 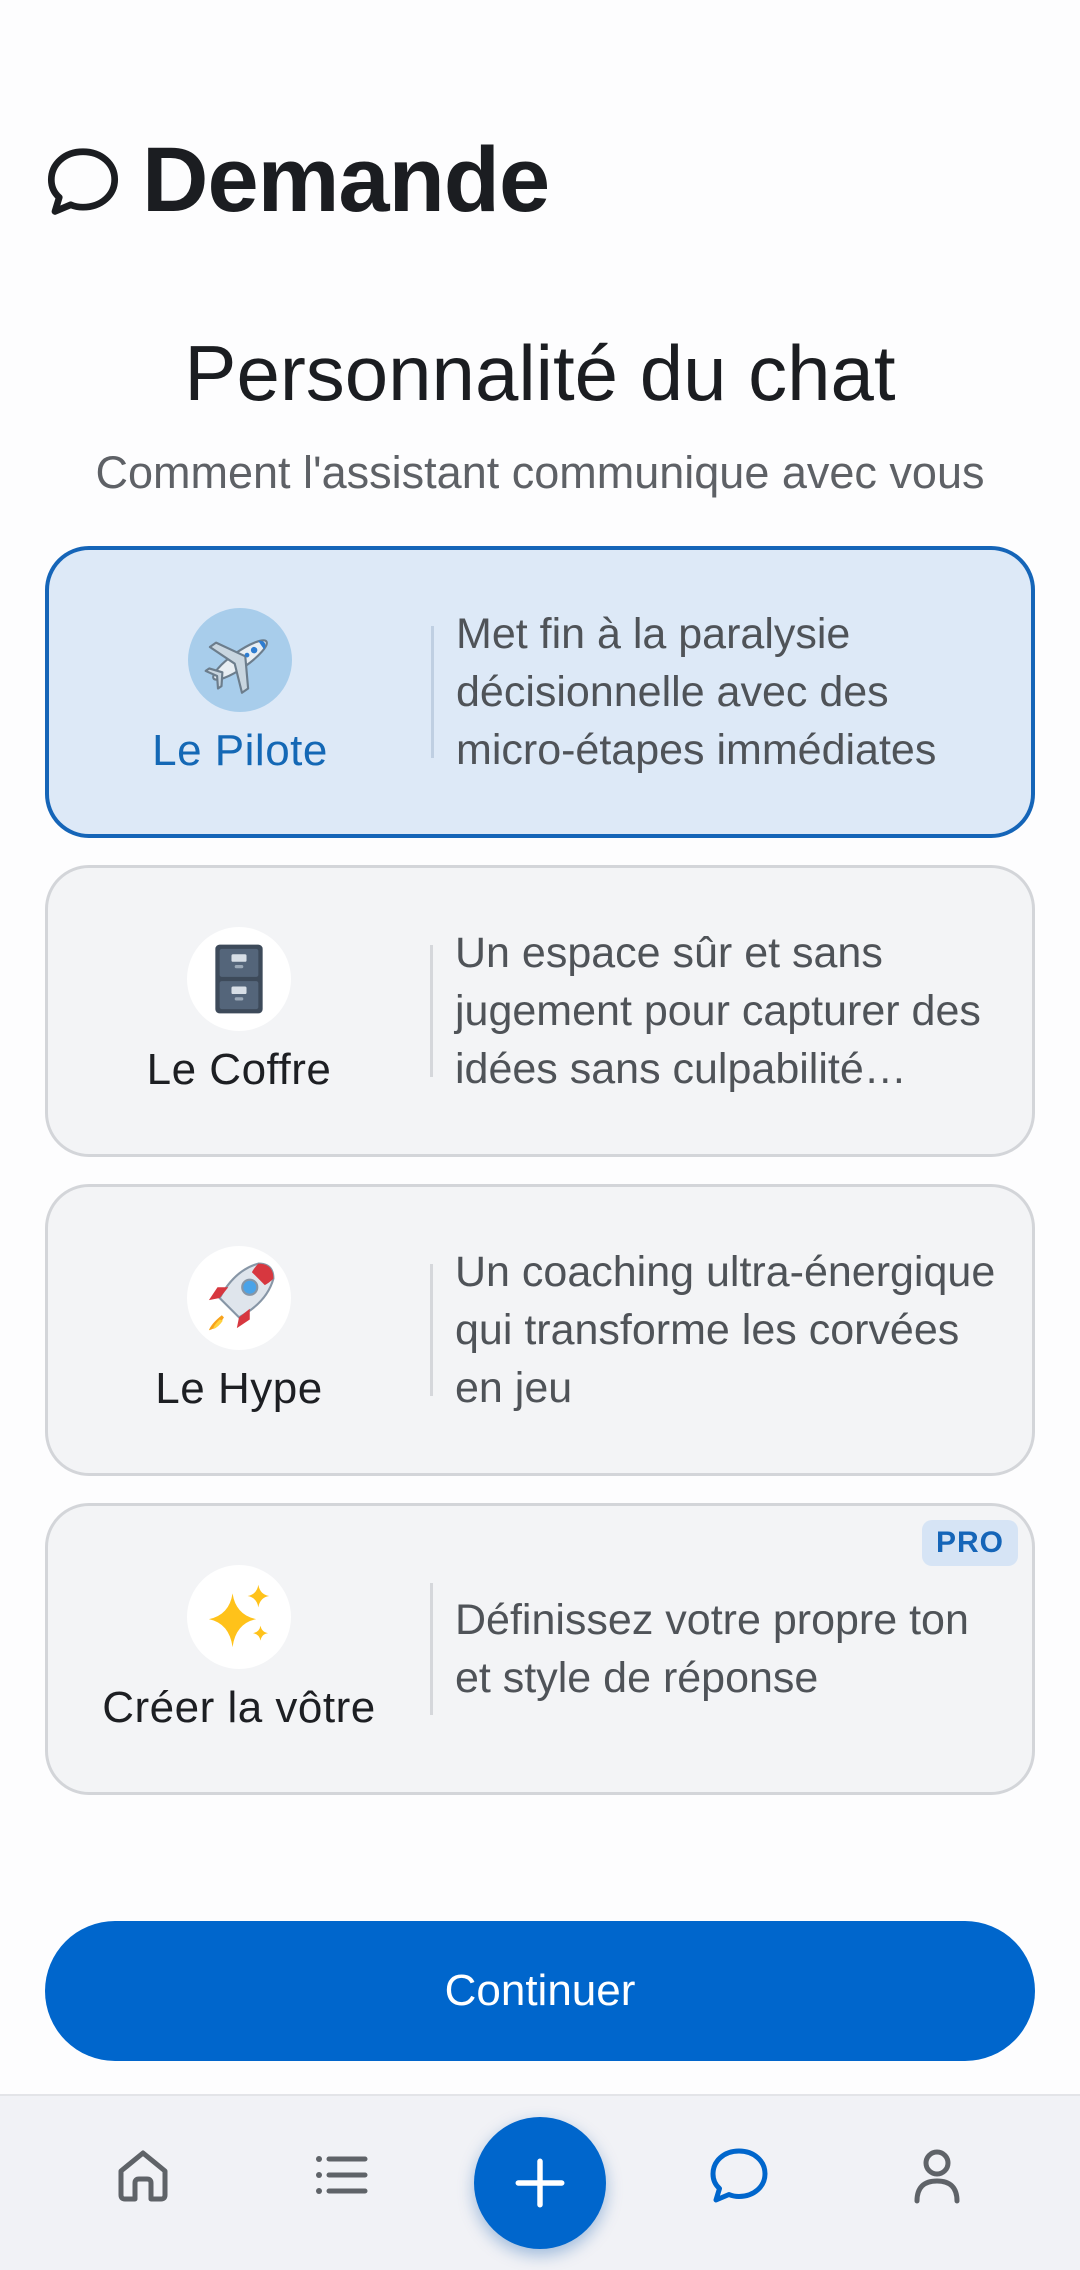 What do you see at coordinates (240, 750) in the screenshot?
I see `card-title: Le Pilote` at bounding box center [240, 750].